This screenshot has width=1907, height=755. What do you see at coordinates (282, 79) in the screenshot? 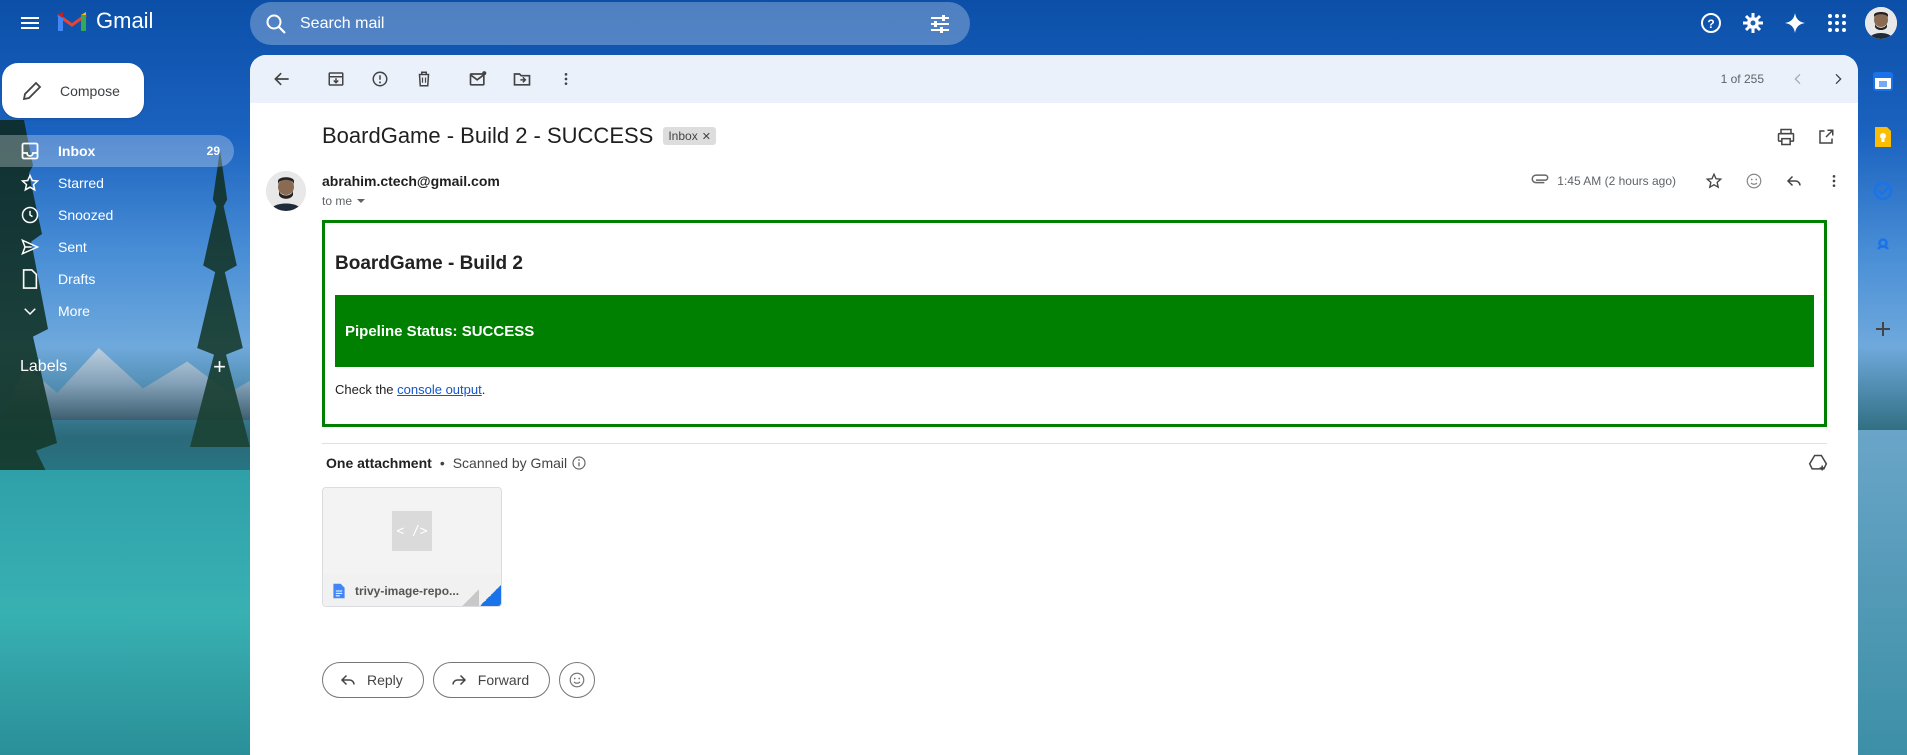
I see `back-arrow-icon` at bounding box center [282, 79].